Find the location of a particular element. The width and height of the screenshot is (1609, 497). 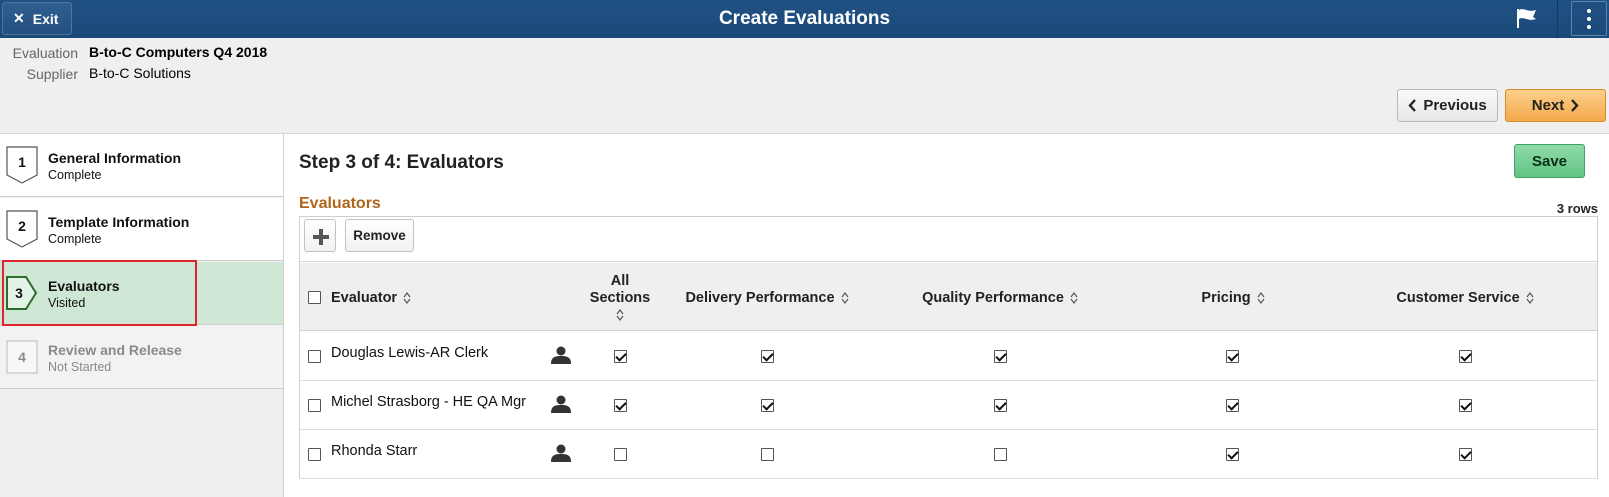

column-all-sections-label: Sections is located at coordinates (620, 298).